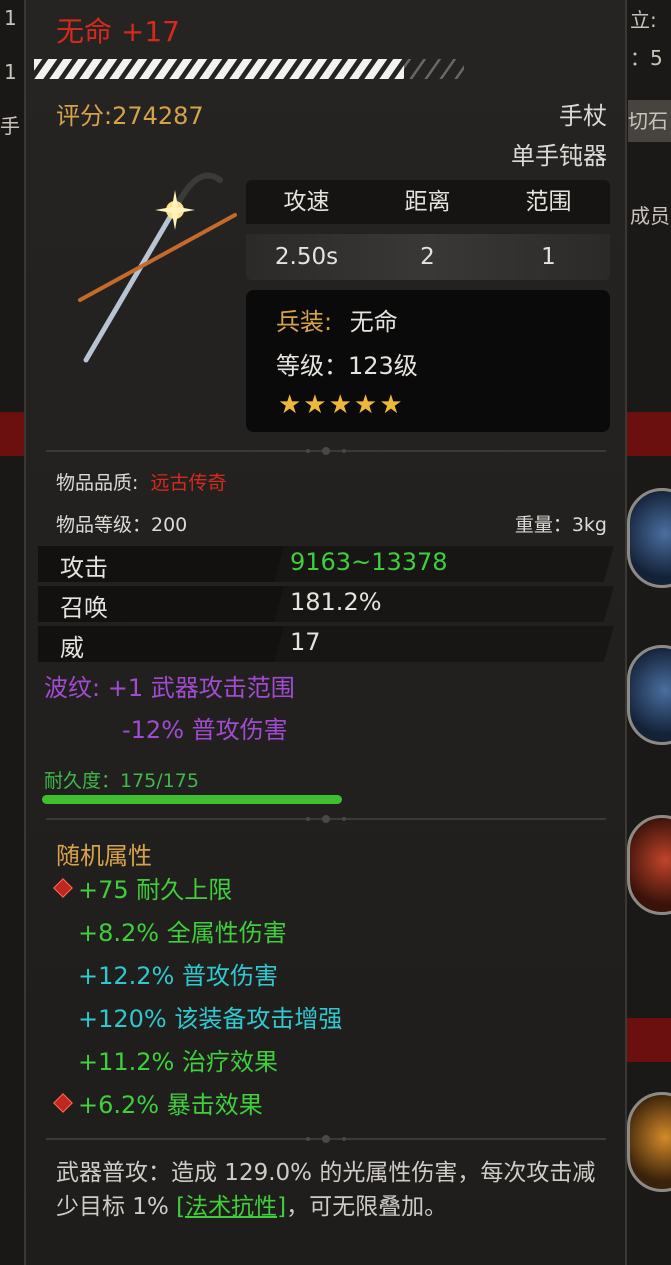 This screenshot has width=671, height=1265. What do you see at coordinates (72, 648) in the screenshot?
I see `attribute-name: 威` at bounding box center [72, 648].